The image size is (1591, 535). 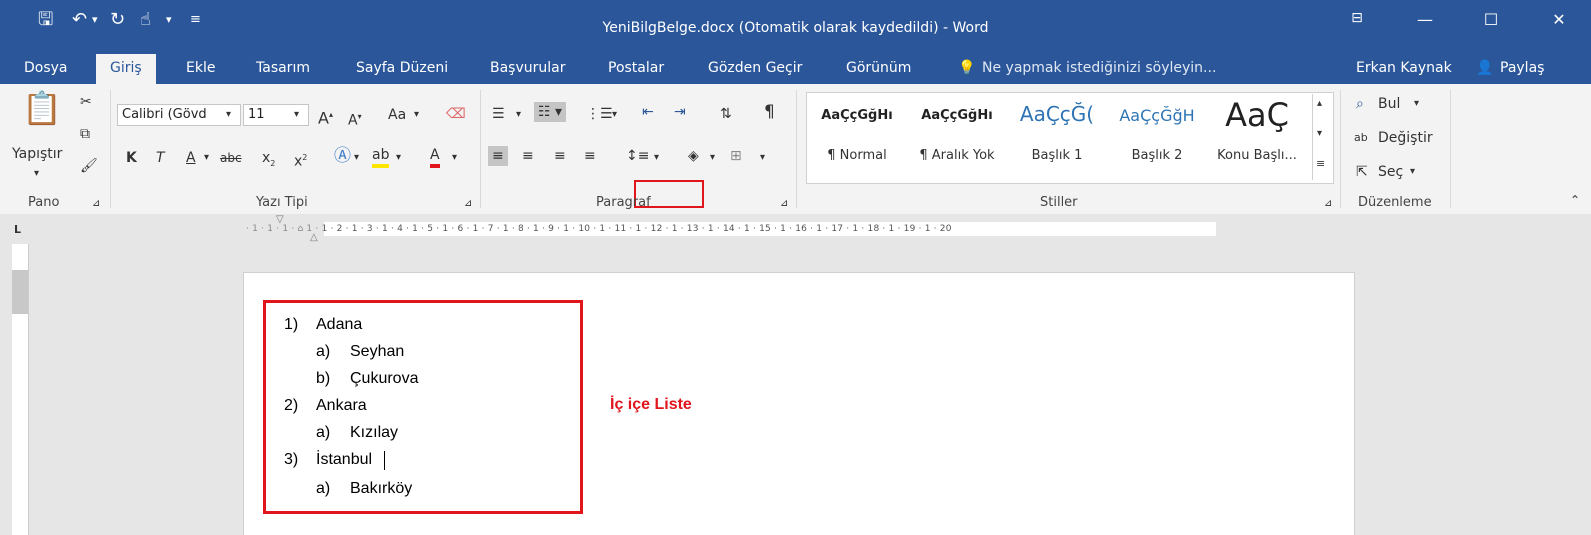 I want to click on align-left-icon: ≡, so click(x=498, y=156).